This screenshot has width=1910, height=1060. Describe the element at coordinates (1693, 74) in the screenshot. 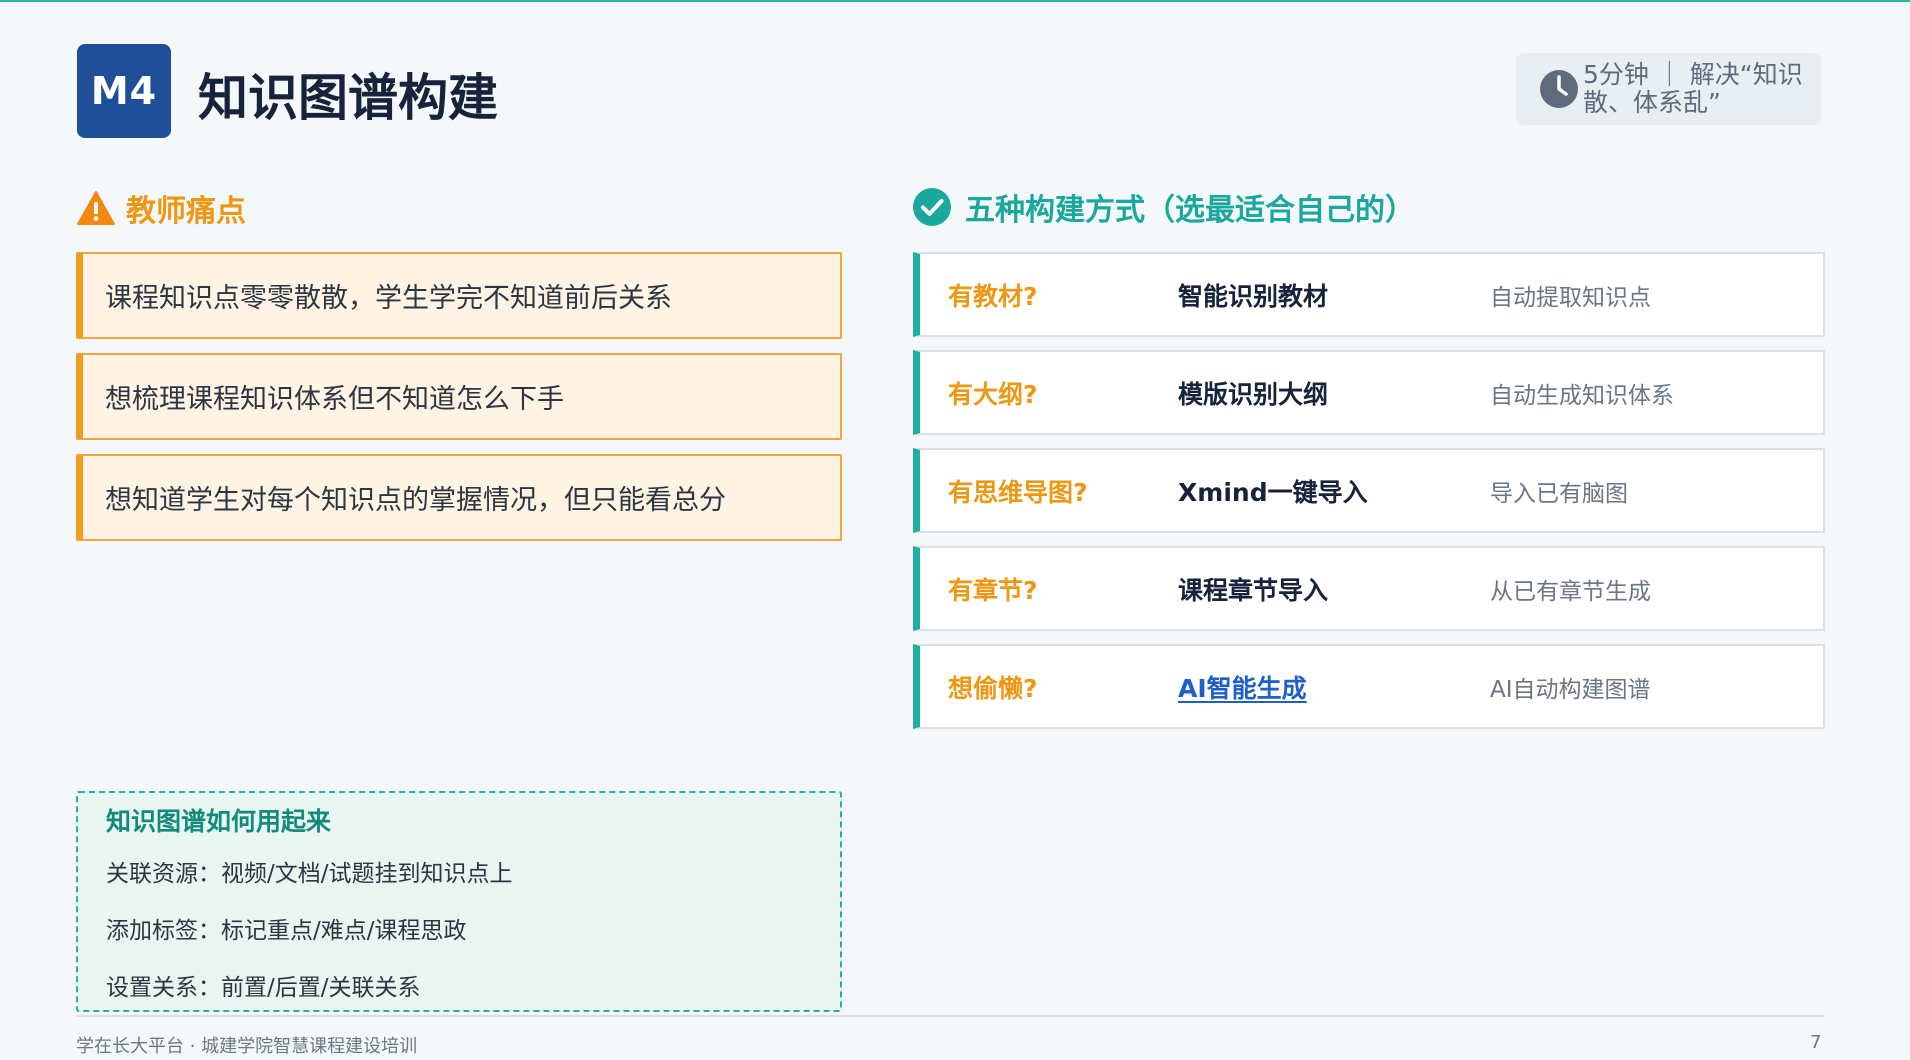

I see `duration-line-1: 5分钟 ｜ 解决“知识` at that location.